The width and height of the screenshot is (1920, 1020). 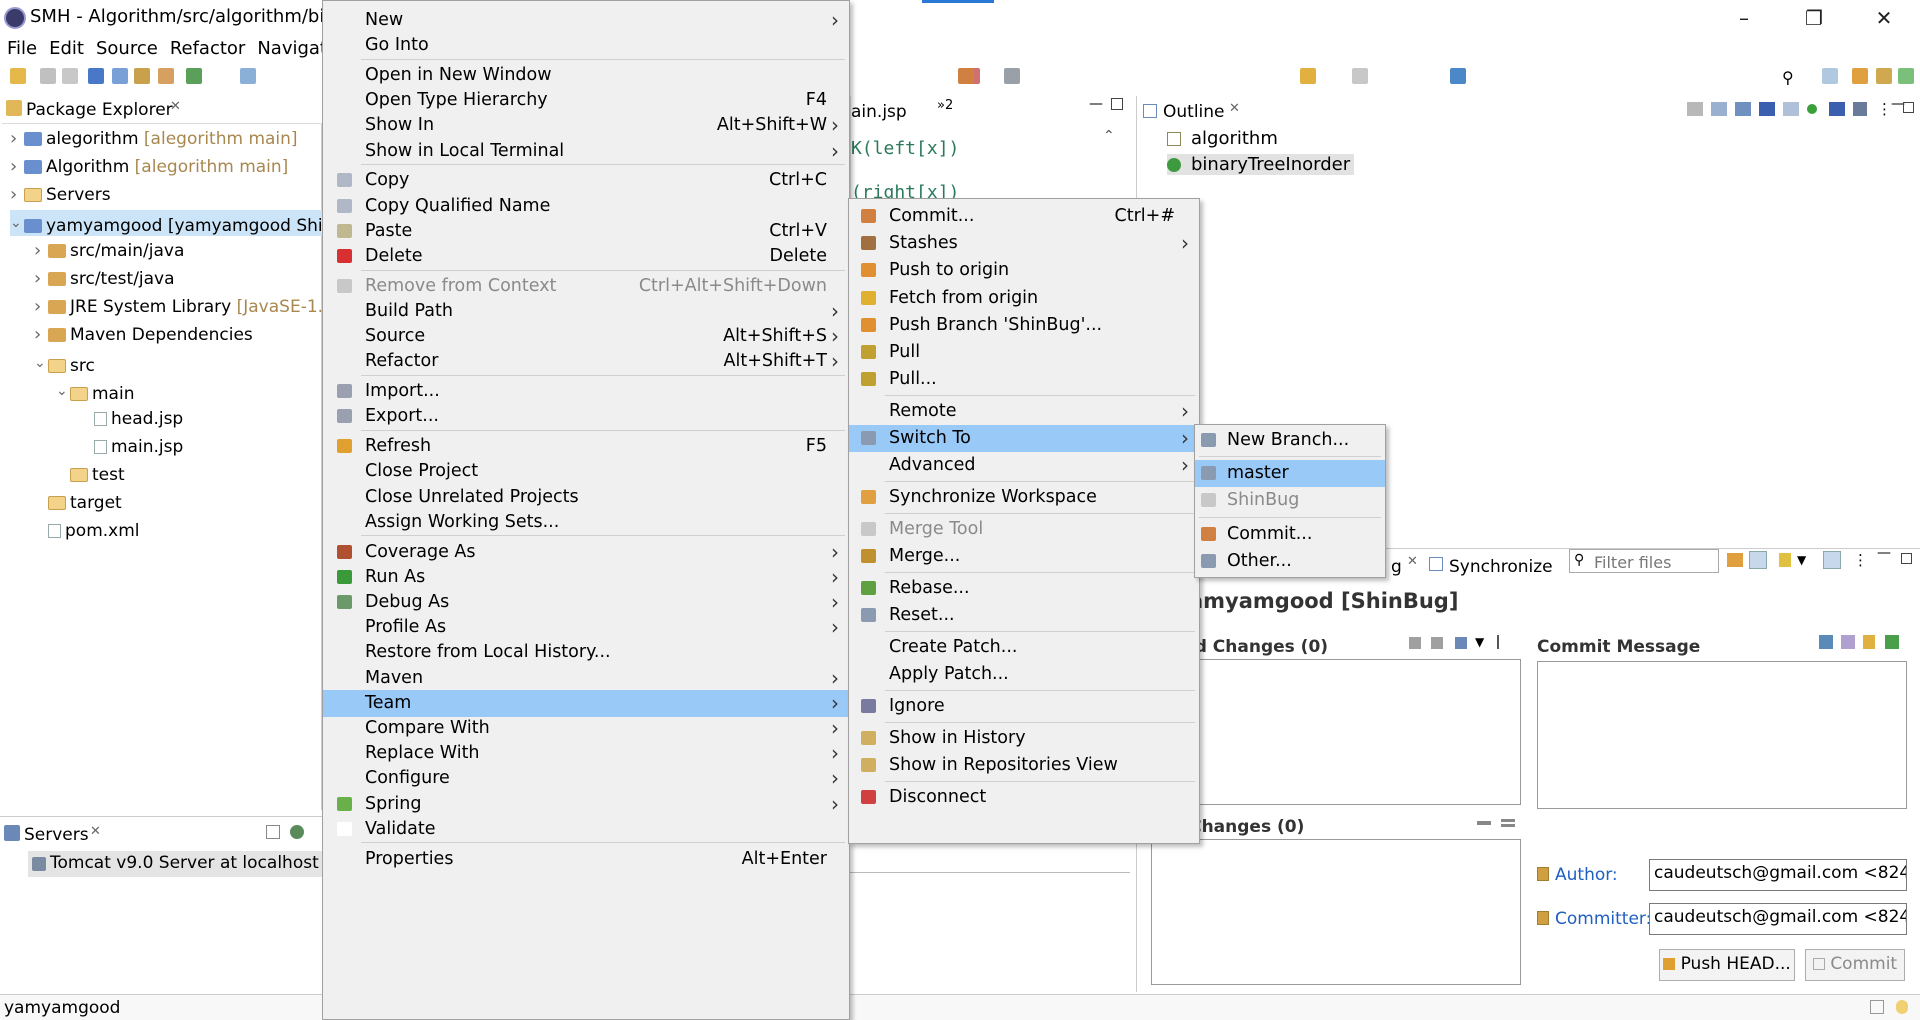 What do you see at coordinates (586, 552) in the screenshot?
I see `menu-item-coverage-as: Coverage As ›` at bounding box center [586, 552].